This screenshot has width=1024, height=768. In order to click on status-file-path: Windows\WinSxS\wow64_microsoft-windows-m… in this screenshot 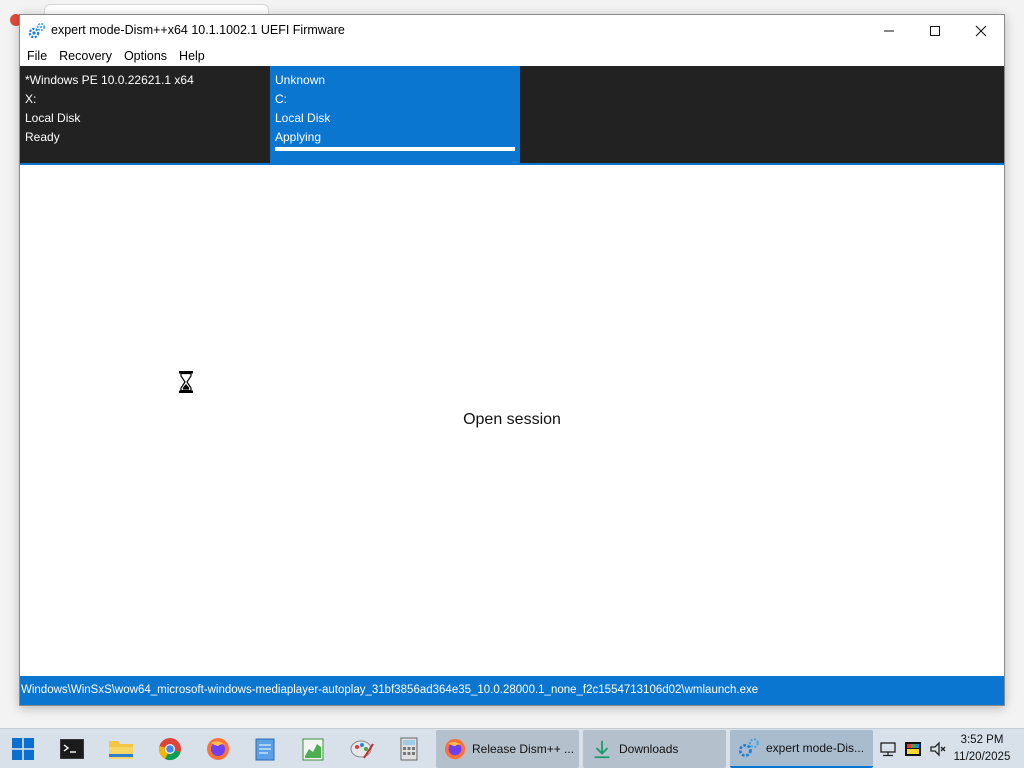, I will do `click(390, 690)`.